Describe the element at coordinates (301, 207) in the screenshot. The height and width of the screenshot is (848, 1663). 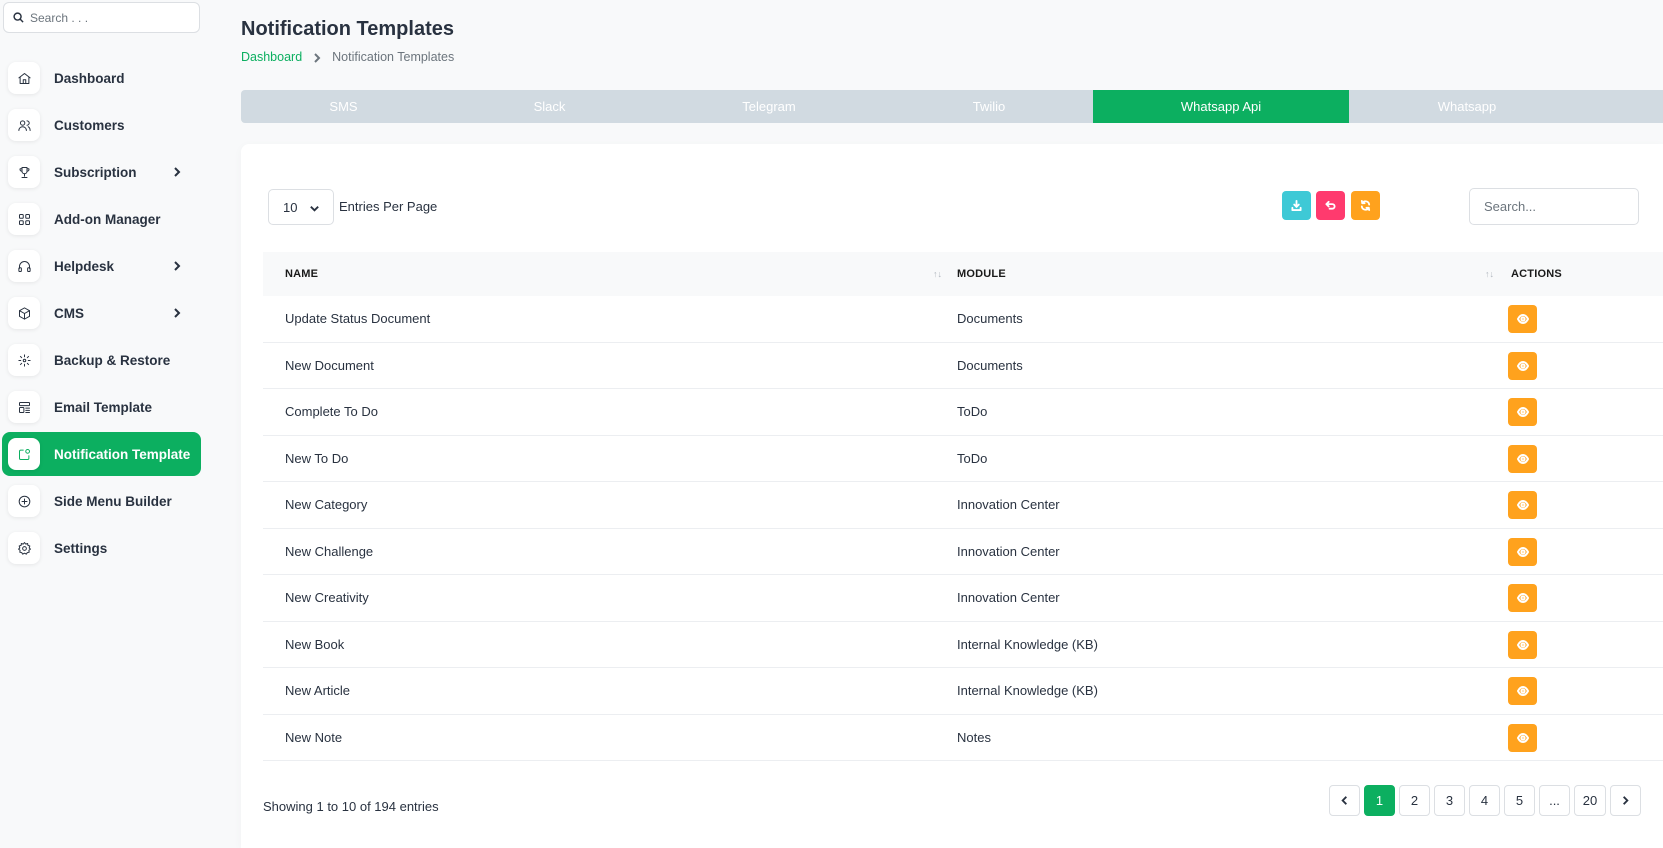
I see `entries-per-page-select: 10` at that location.